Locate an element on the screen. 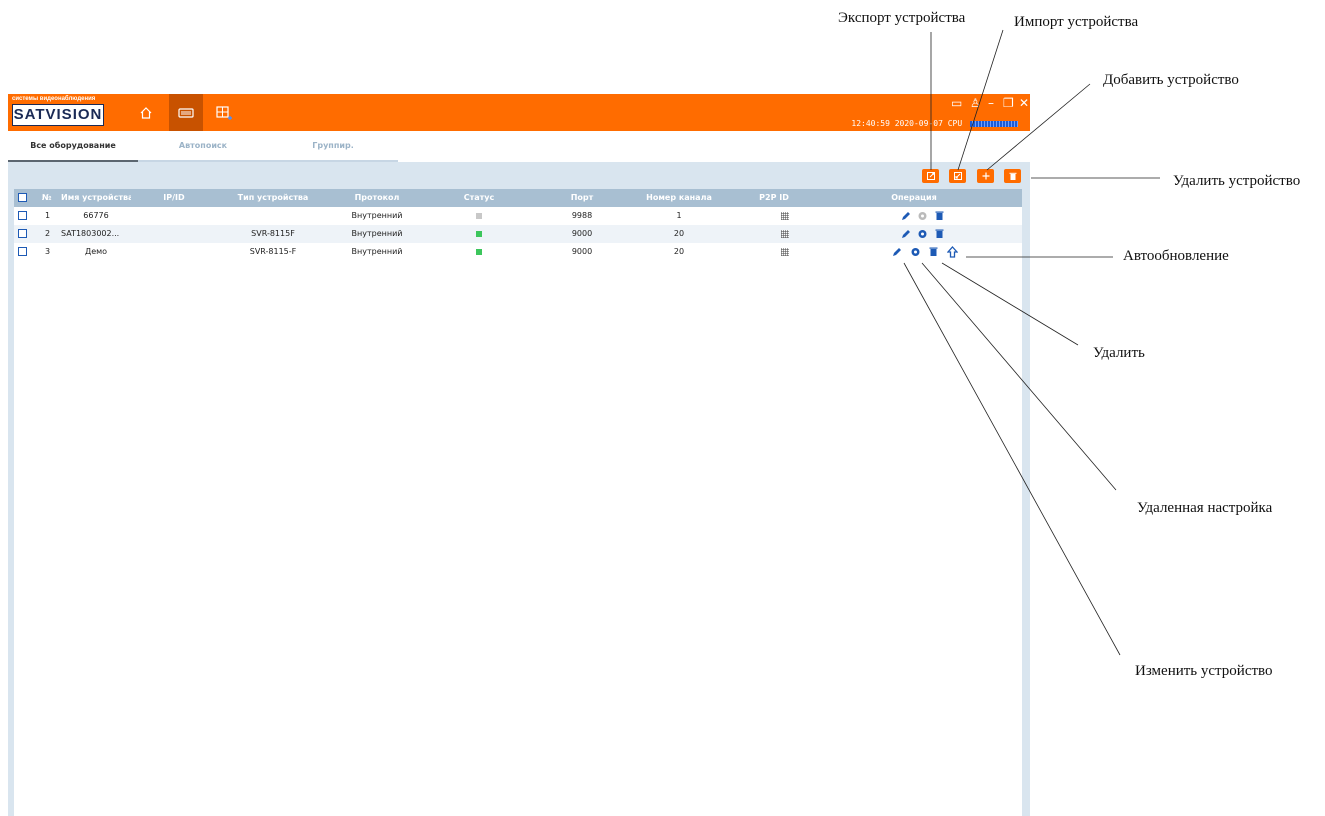  export-icon is located at coordinates (930, 176).